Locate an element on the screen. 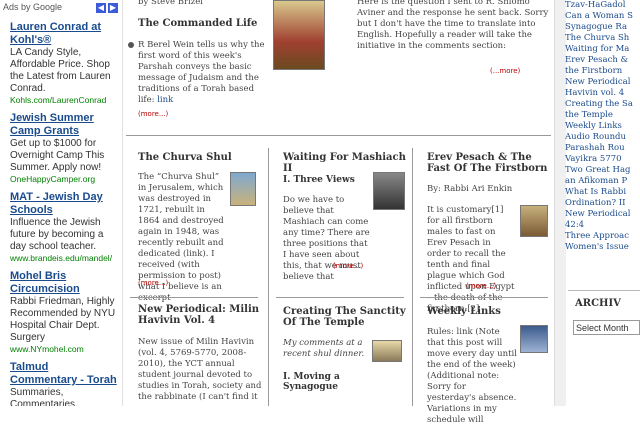 Image resolution: width=640 pixels, height=426 pixels. sidebar-link: Tzav-HaGadol is located at coordinates (602, 5).